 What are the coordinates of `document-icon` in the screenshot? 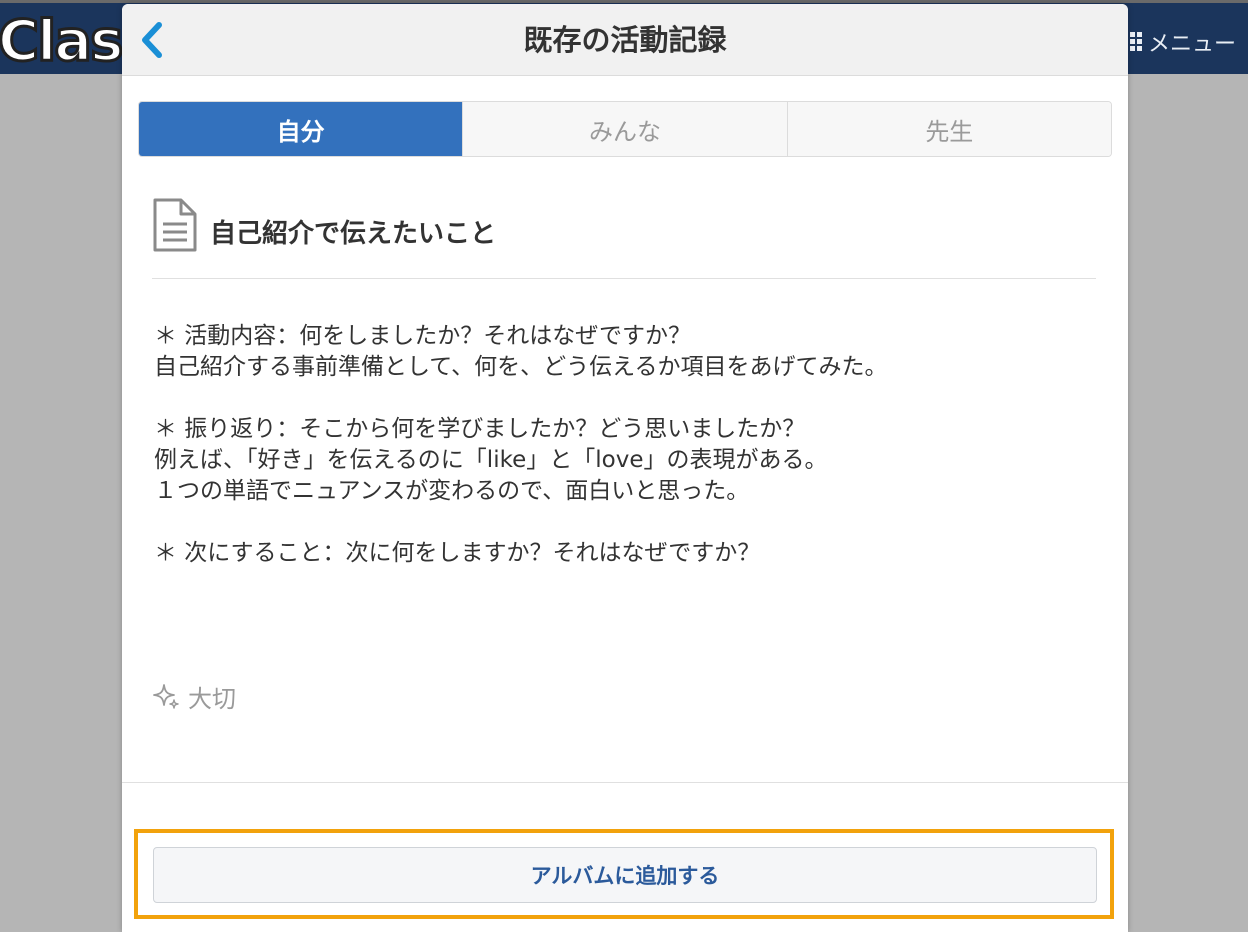 It's located at (175, 225).